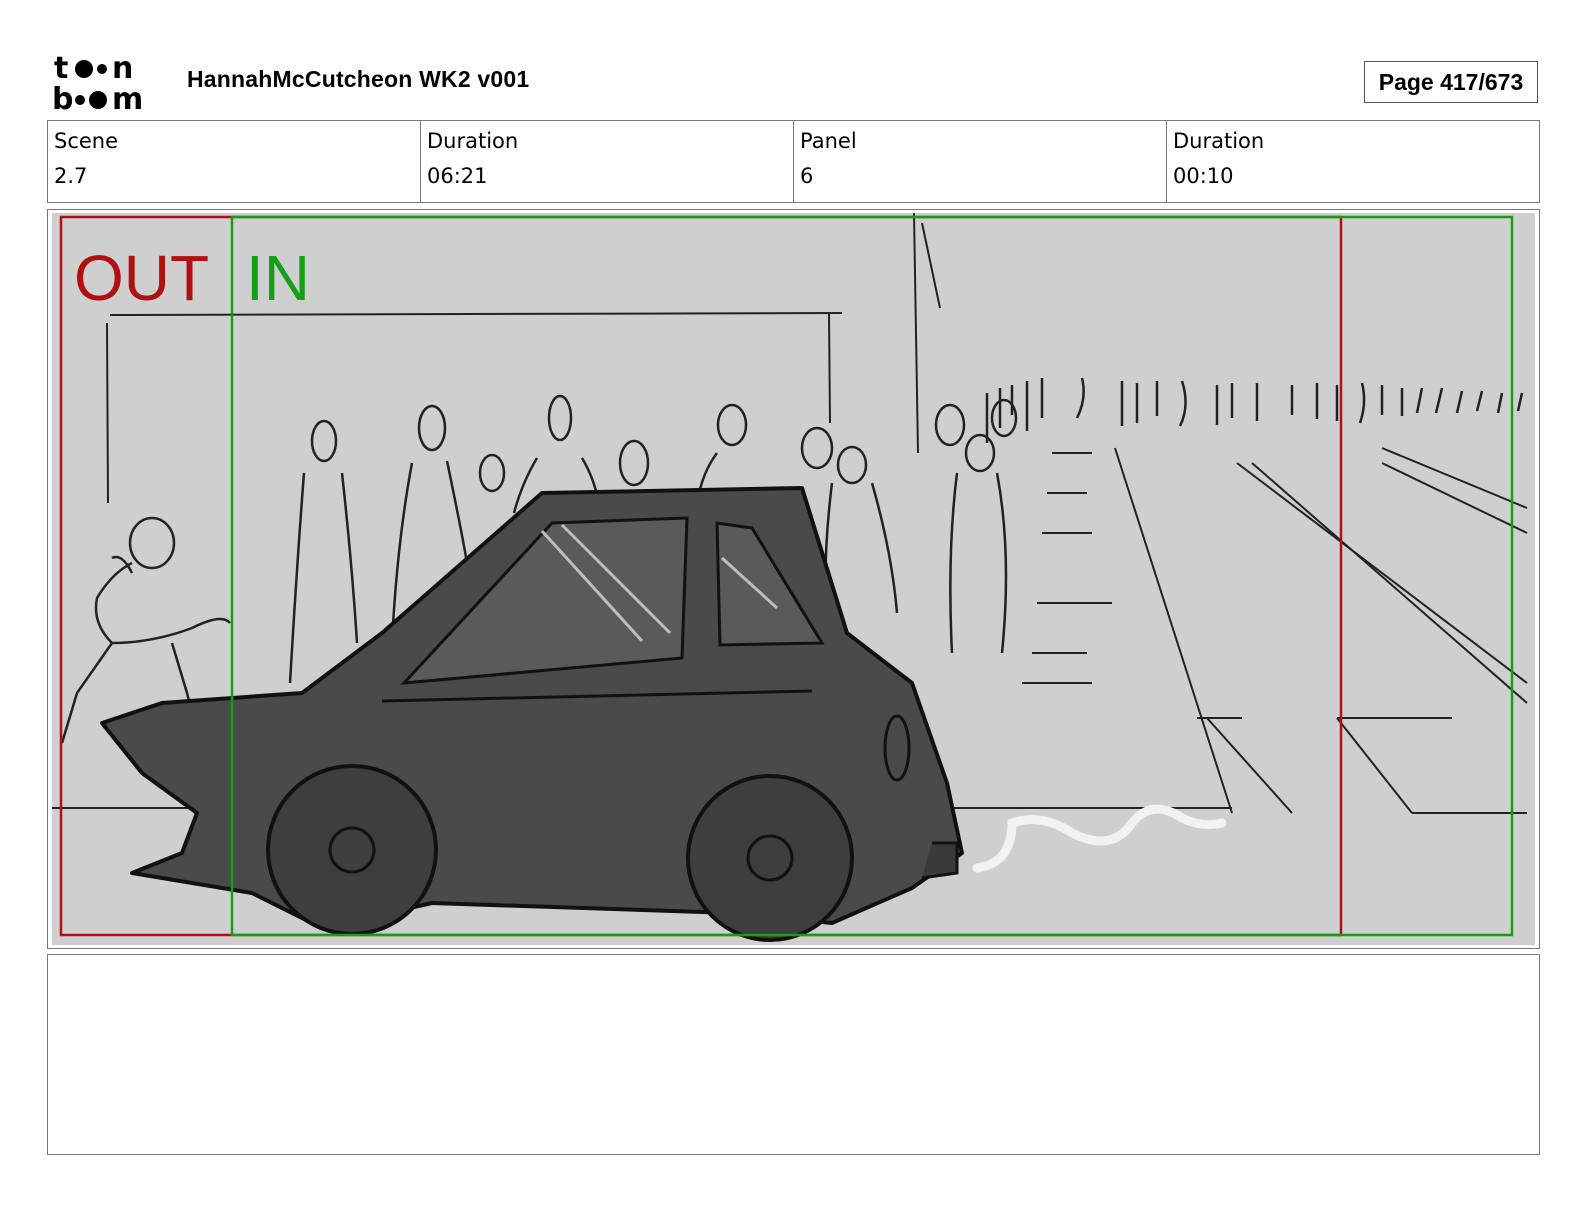 The height and width of the screenshot is (1224, 1584). I want to click on page-indicator: Page 417/673, so click(1451, 82).